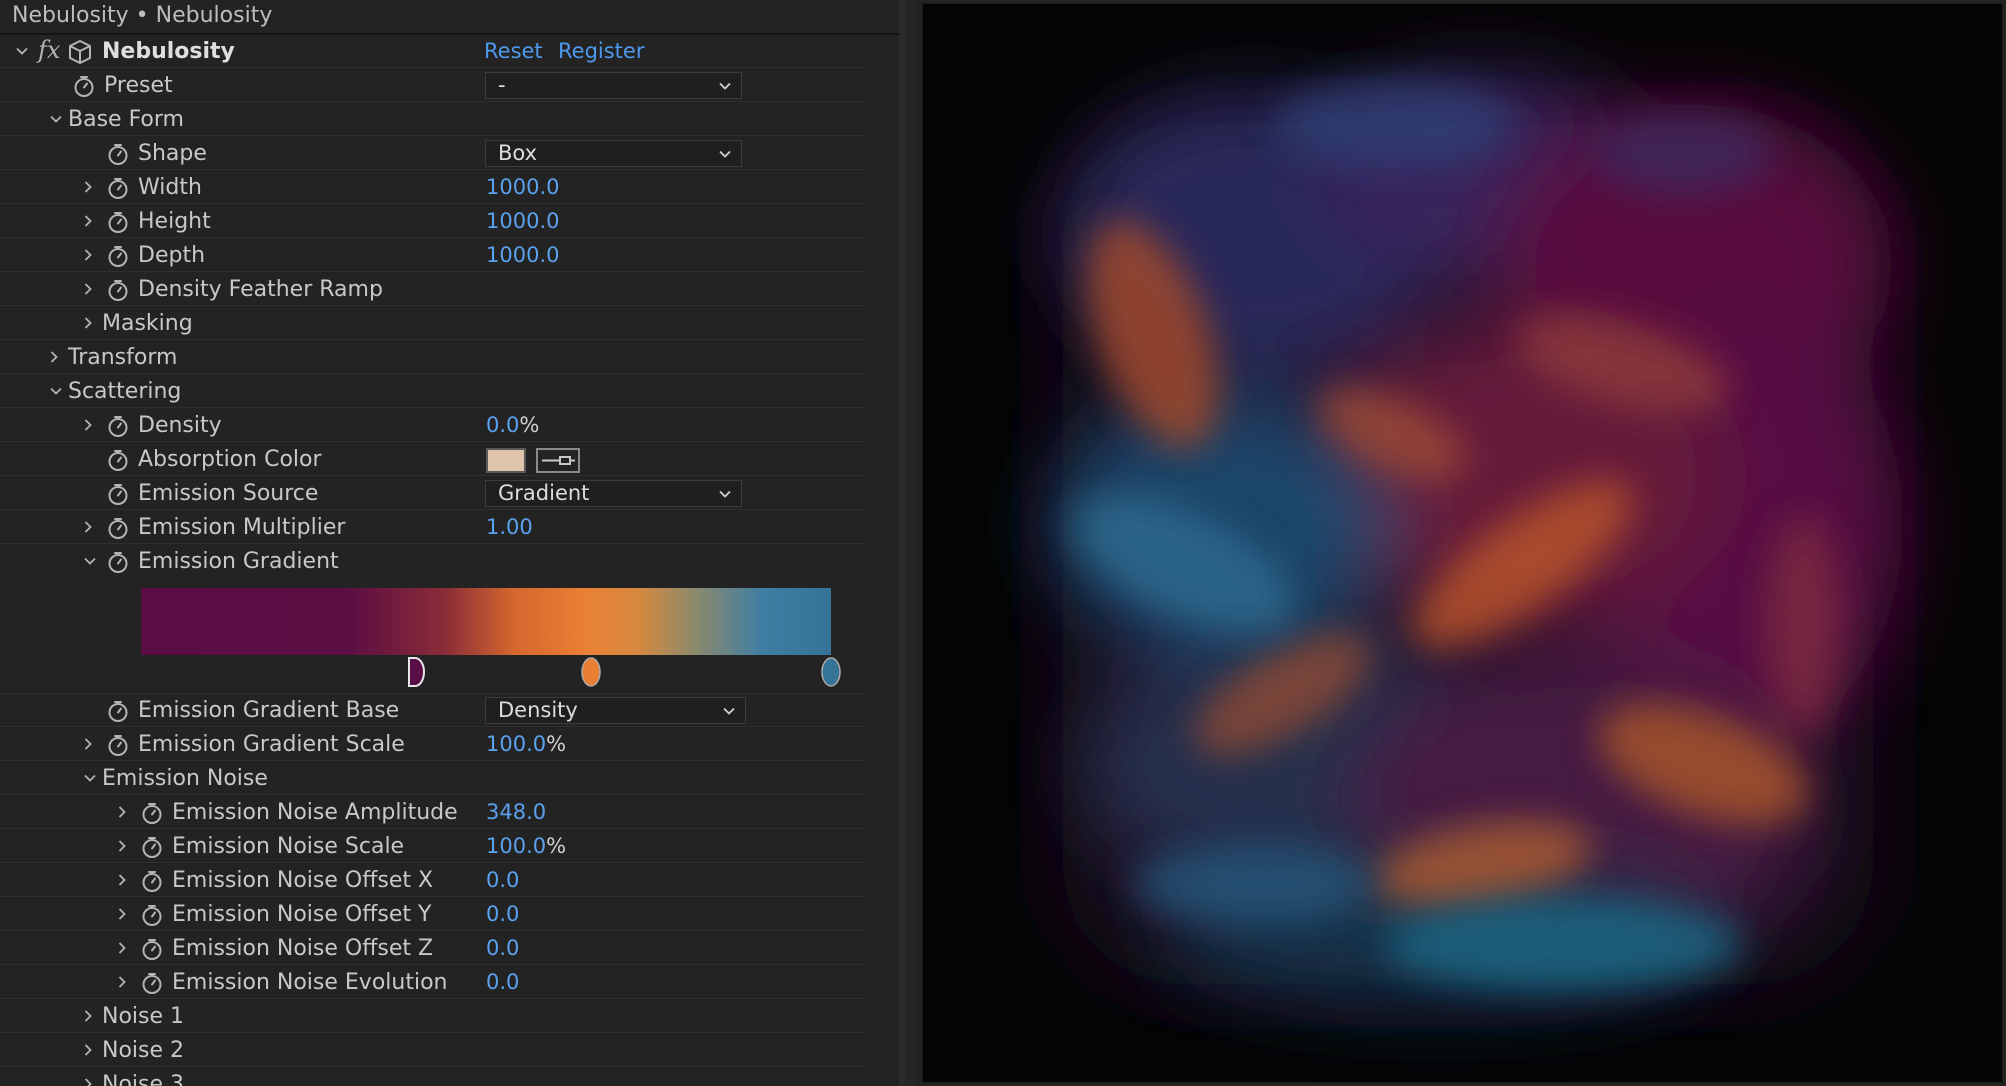 This screenshot has width=2006, height=1086. Describe the element at coordinates (615, 710) in the screenshot. I see `emission-gradient-base-dropdown: Density` at that location.